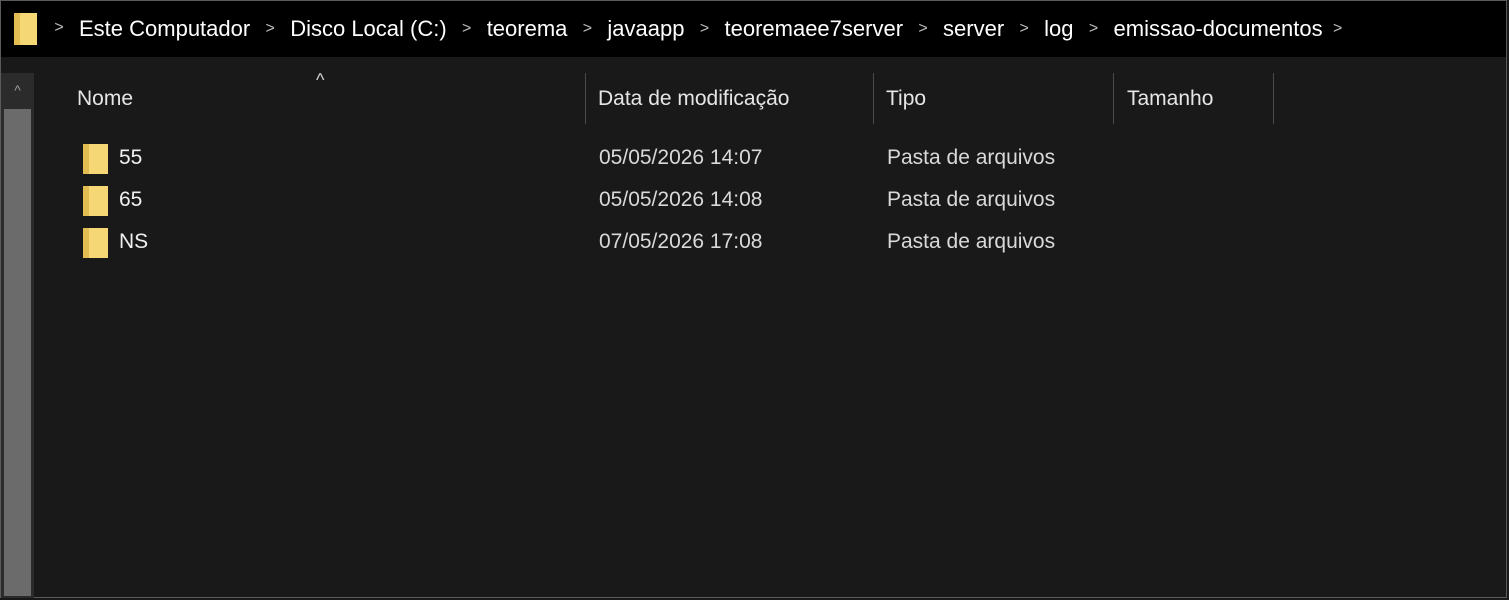 The width and height of the screenshot is (1509, 600). Describe the element at coordinates (368, 29) in the screenshot. I see `breadcrumb-item-disco-local: Disco Local (C:)` at that location.